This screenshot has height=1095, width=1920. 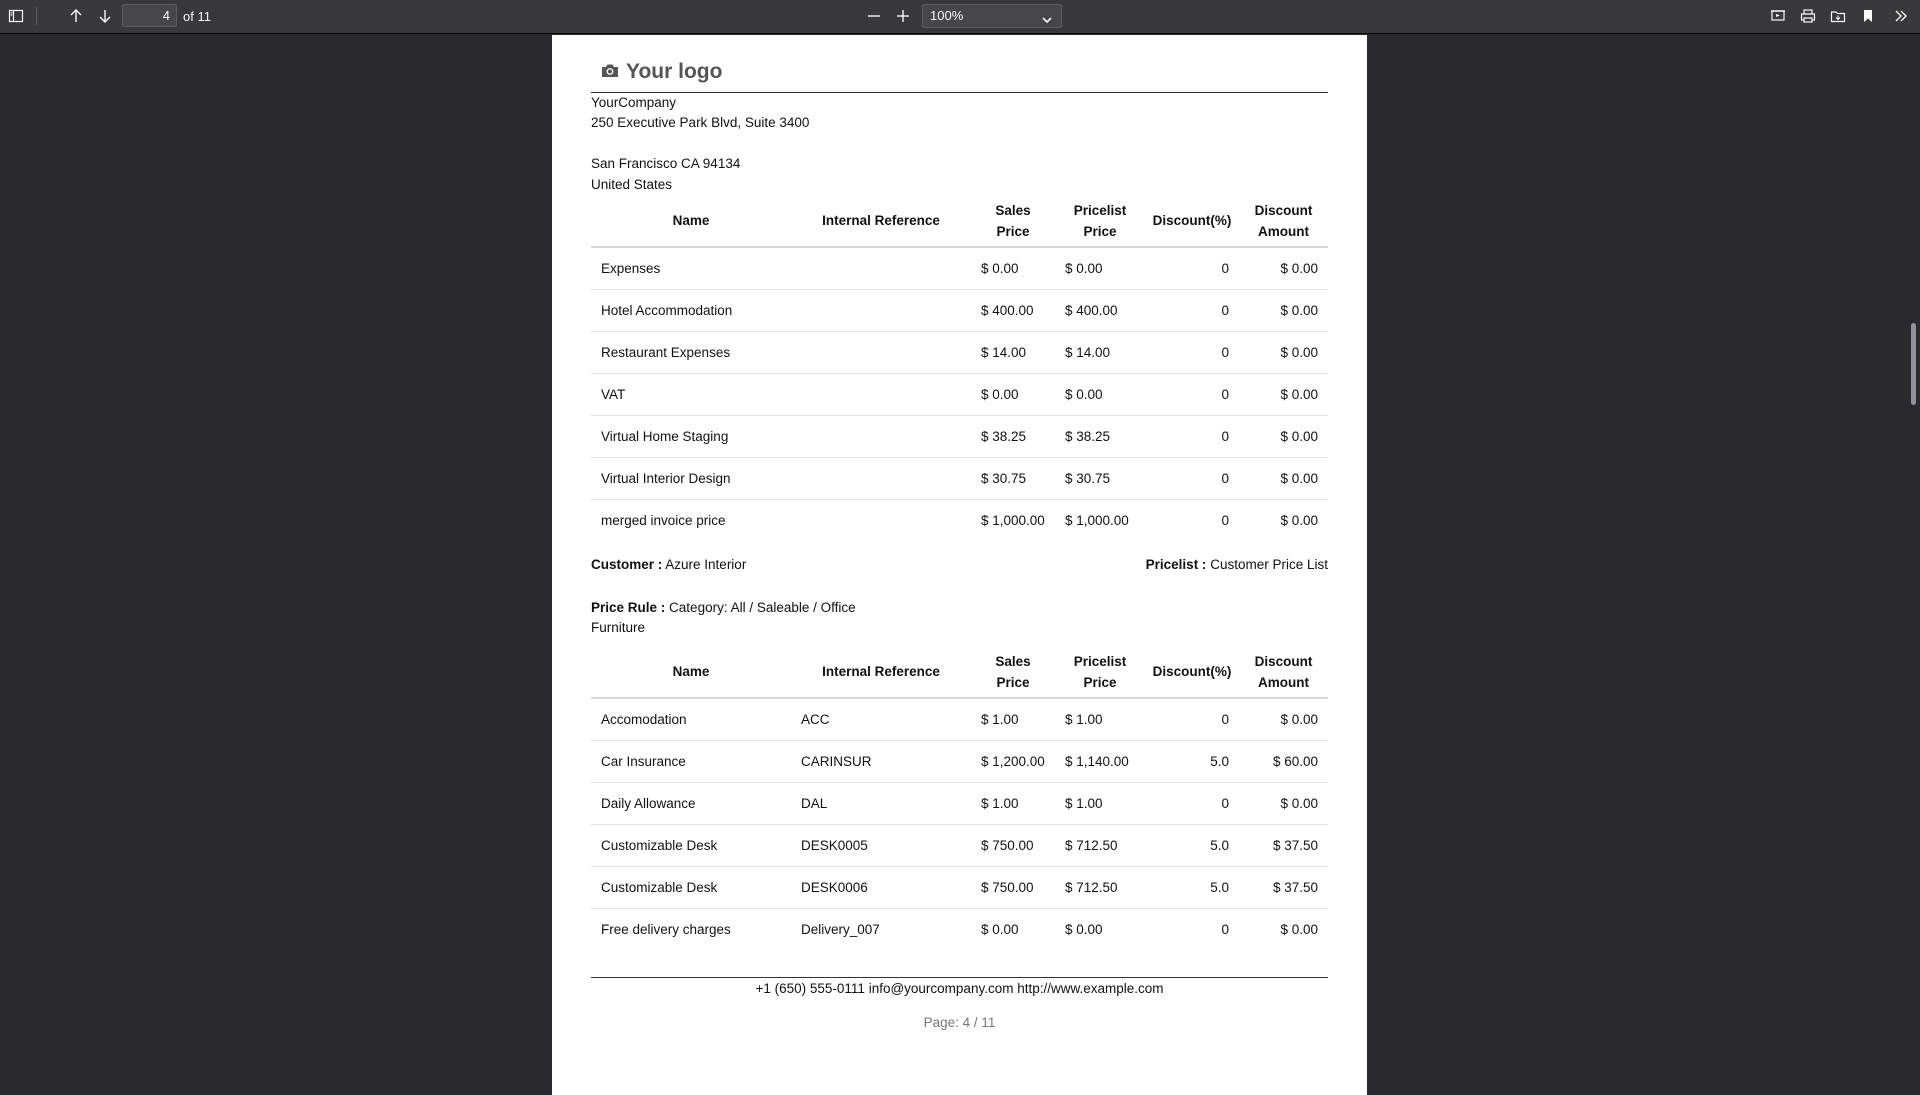 I want to click on company-logo: Your logo, so click(x=661, y=72).